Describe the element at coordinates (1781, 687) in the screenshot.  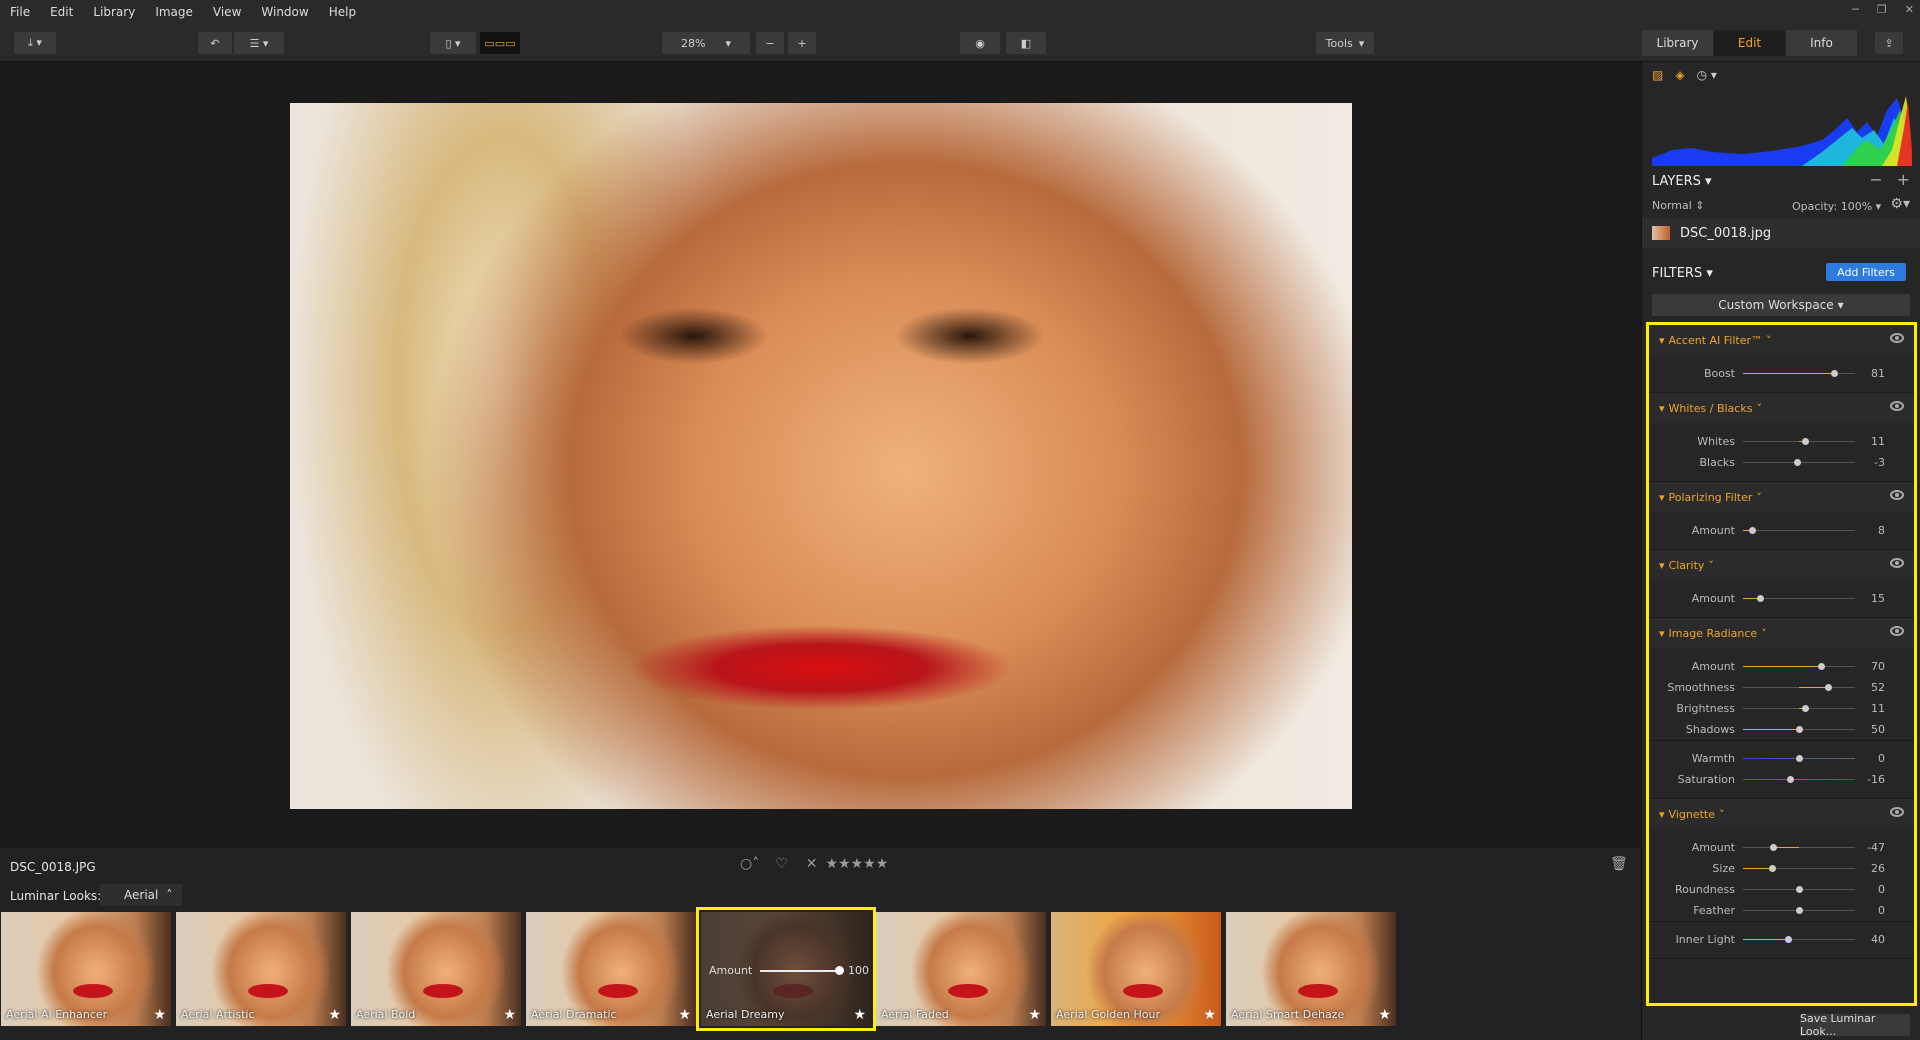
I see `slider-row: Smoothness 52` at that location.